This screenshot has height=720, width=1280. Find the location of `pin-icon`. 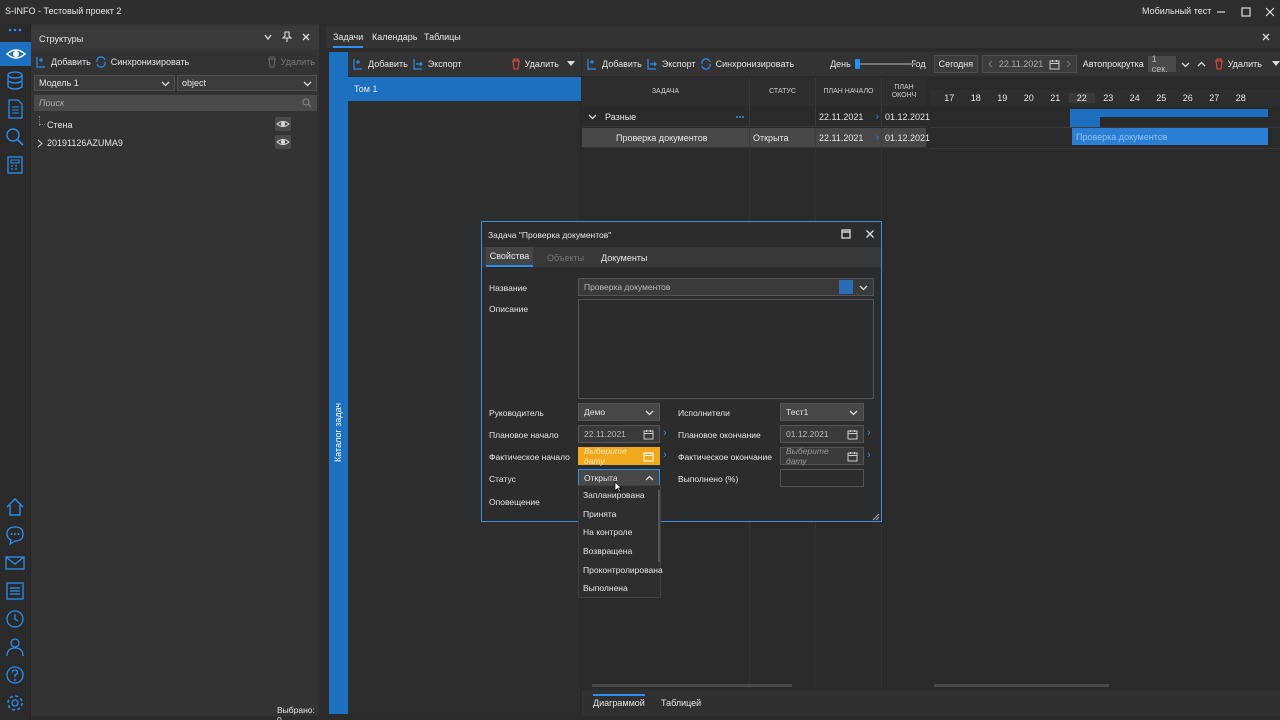

pin-icon is located at coordinates (287, 37).